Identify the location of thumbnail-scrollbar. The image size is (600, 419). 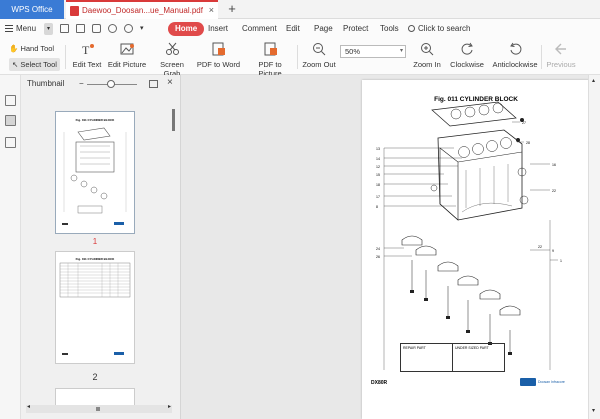
(174, 254).